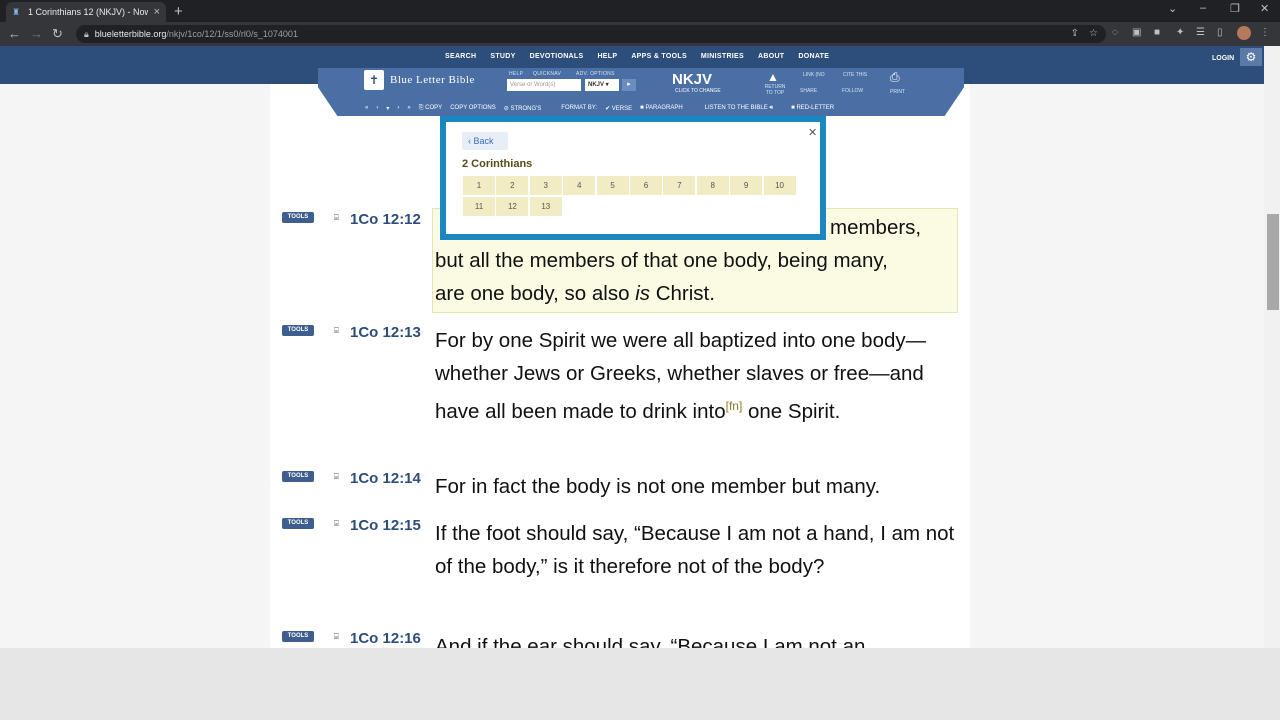  I want to click on prev-chapter-icon: ‹, so click(377, 108).